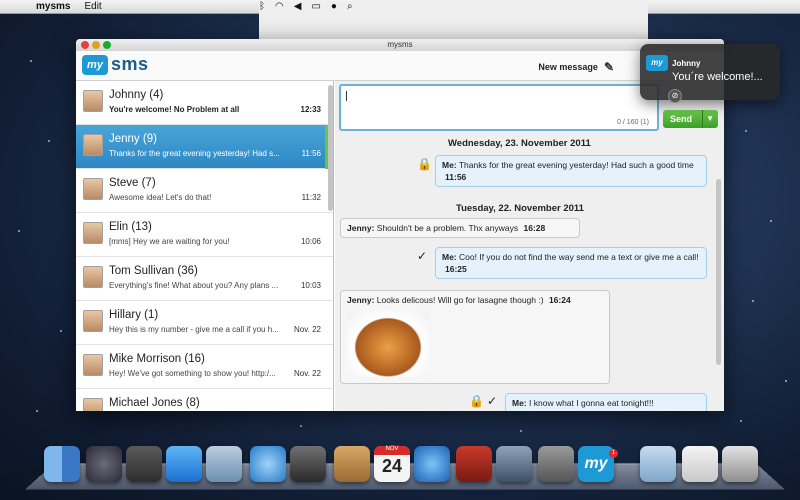 The image size is (800, 500). Describe the element at coordinates (95, 64) in the screenshot. I see `logo-badge: my` at that location.